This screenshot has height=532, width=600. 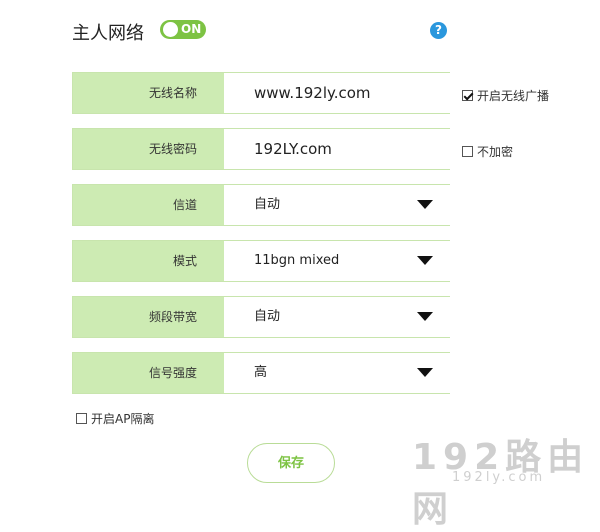 I want to click on password-input: 192LY.com, so click(x=337, y=149).